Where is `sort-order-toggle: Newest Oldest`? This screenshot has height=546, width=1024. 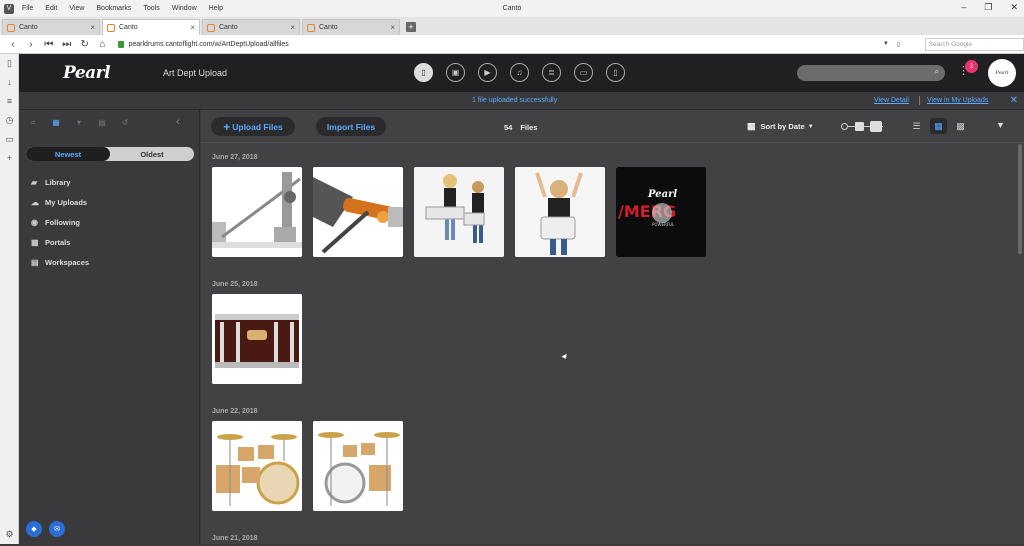 sort-order-toggle: Newest Oldest is located at coordinates (110, 154).